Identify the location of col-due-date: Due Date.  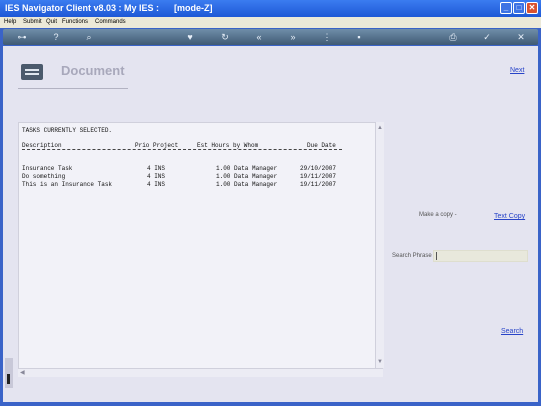
(321, 145).